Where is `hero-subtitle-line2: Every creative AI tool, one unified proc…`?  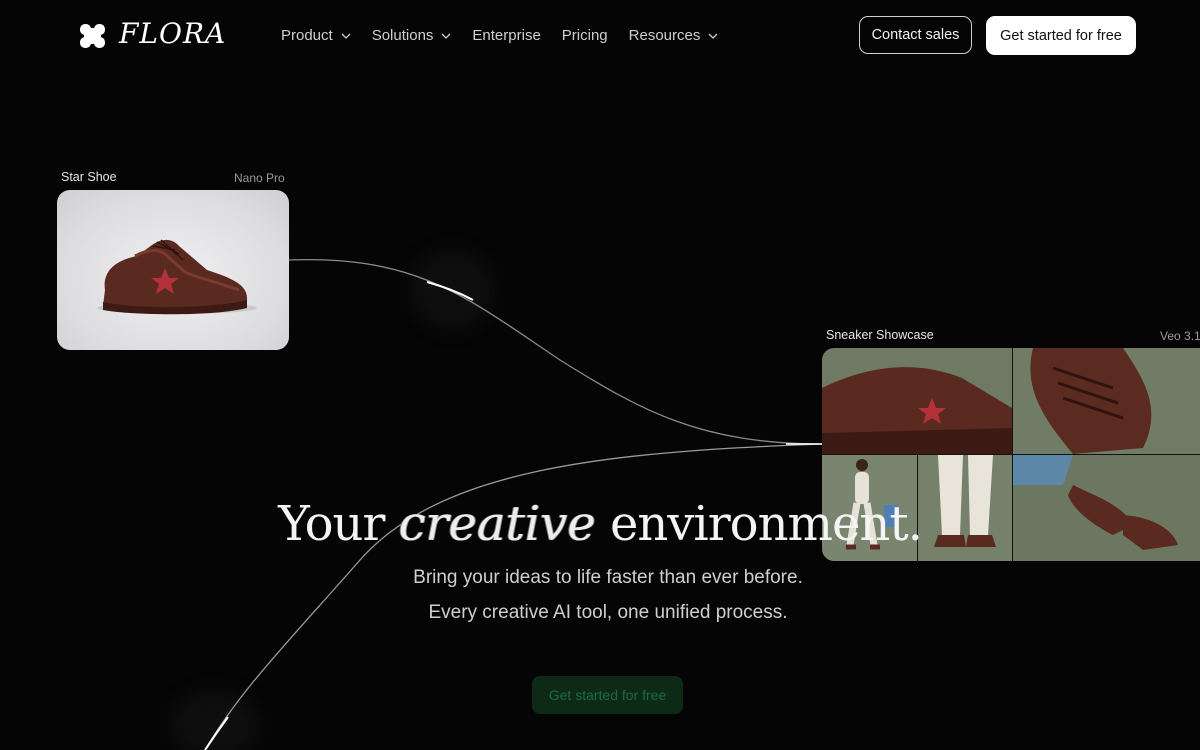 hero-subtitle-line2: Every creative AI tool, one unified proc… is located at coordinates (608, 612).